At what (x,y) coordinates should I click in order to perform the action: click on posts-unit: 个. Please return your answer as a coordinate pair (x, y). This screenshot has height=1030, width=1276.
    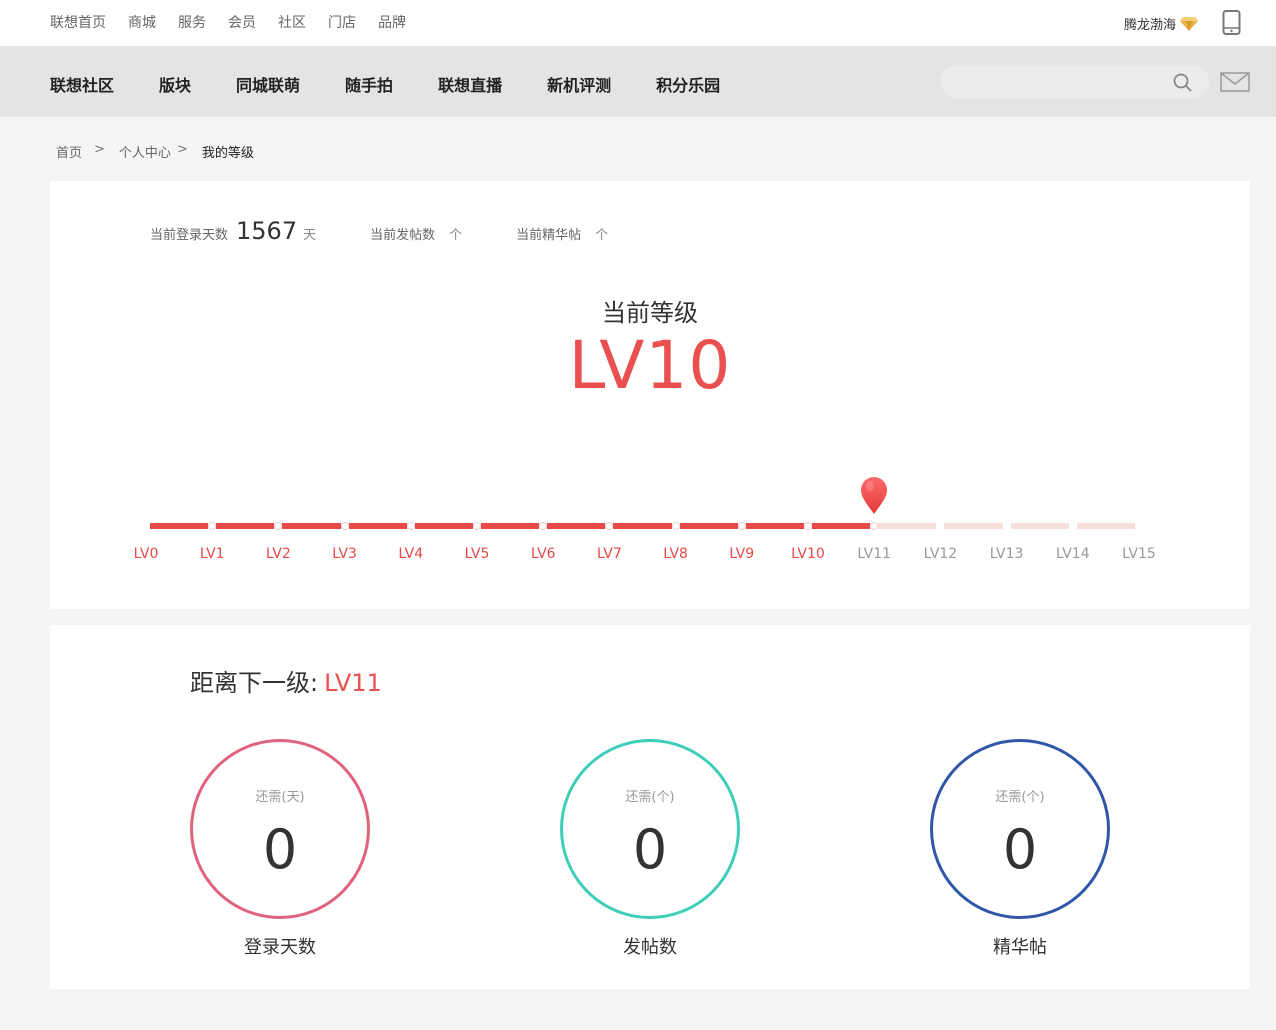
    Looking at the image, I should click on (456, 235).